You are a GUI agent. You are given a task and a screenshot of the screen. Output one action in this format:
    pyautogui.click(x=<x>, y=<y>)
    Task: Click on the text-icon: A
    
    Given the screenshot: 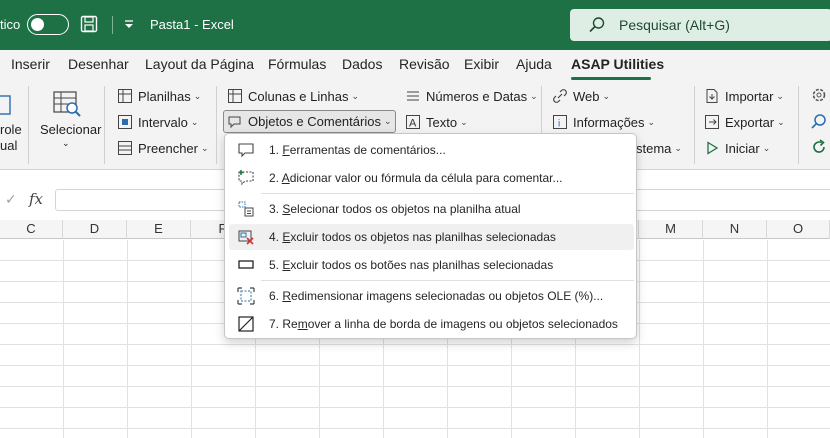 What is the action you would take?
    pyautogui.click(x=413, y=122)
    